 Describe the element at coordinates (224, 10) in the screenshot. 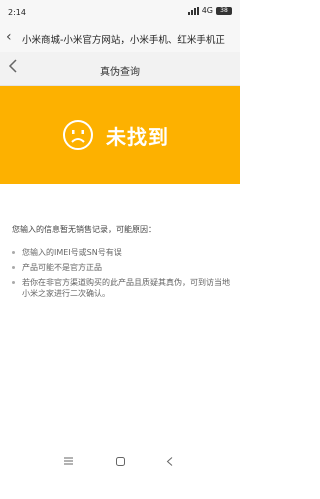

I see `battery-icon: 38` at that location.